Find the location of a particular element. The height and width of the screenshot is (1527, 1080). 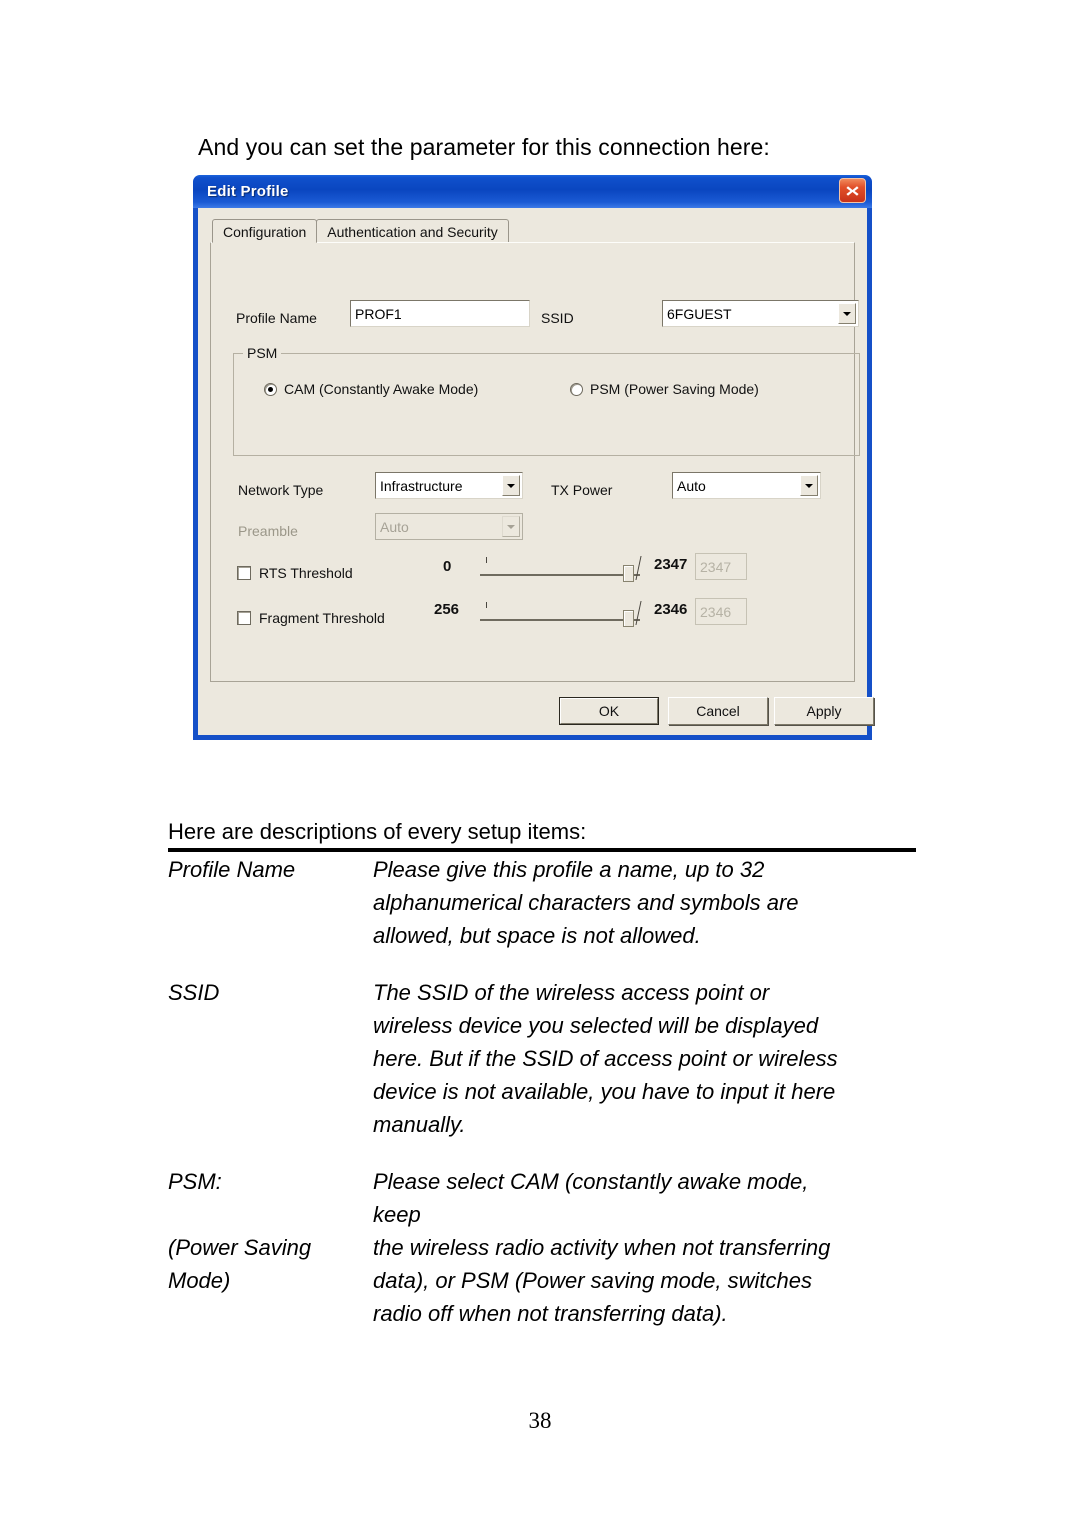

rts-threshold-label: RTS Threshold is located at coordinates (306, 573).